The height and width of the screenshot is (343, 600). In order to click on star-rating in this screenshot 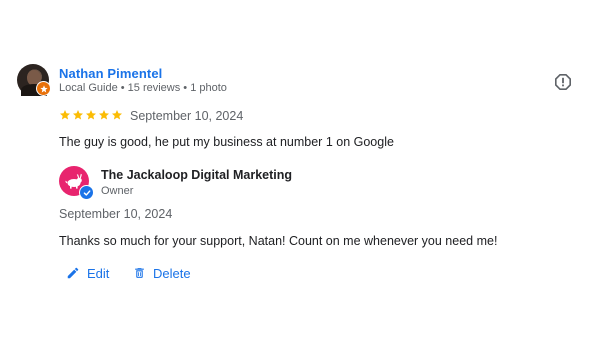, I will do `click(91, 115)`.